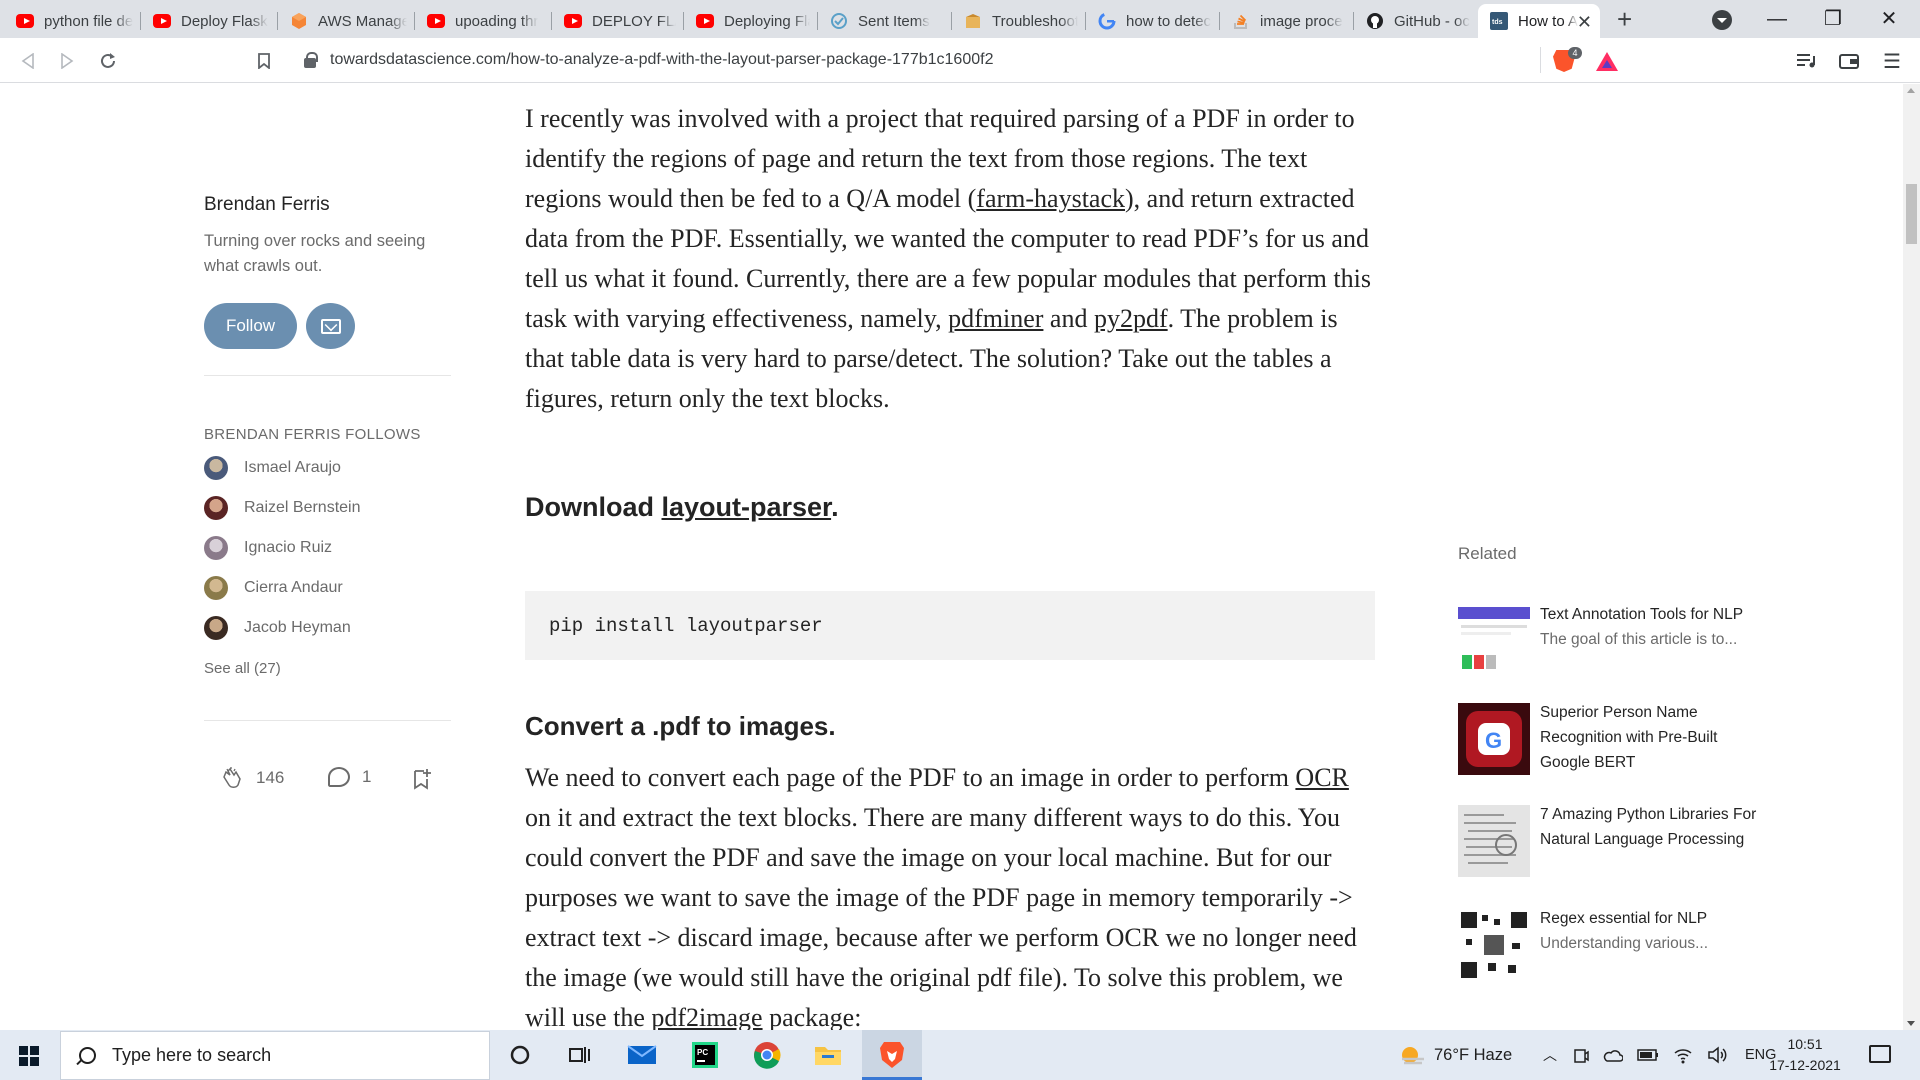  Describe the element at coordinates (642, 1055) in the screenshot. I see `mail-app-icon` at that location.